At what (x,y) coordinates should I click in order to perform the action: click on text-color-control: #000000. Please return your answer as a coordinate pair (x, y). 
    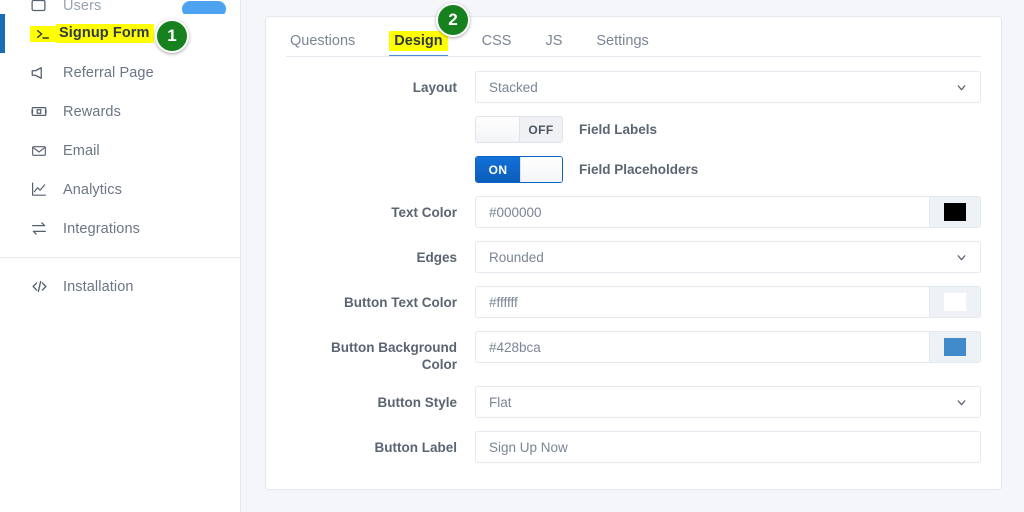
    Looking at the image, I should click on (728, 212).